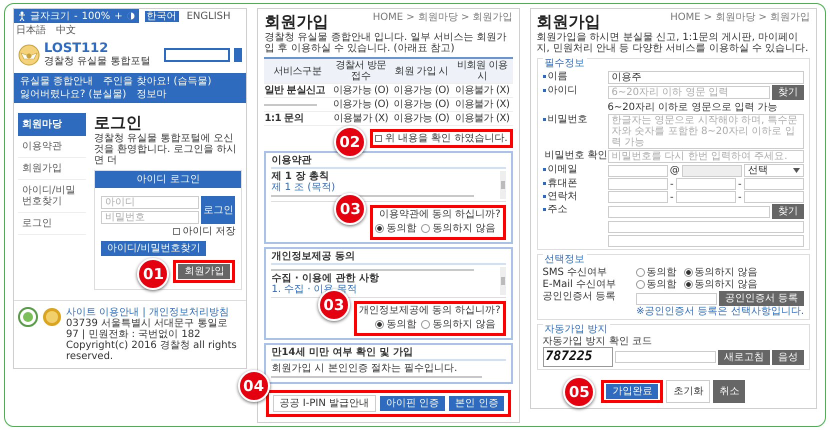 The width and height of the screenshot is (830, 430). Describe the element at coordinates (388, 354) in the screenshot. I see `section-title: 만14세 미만 여부 확인 및 가입` at that location.